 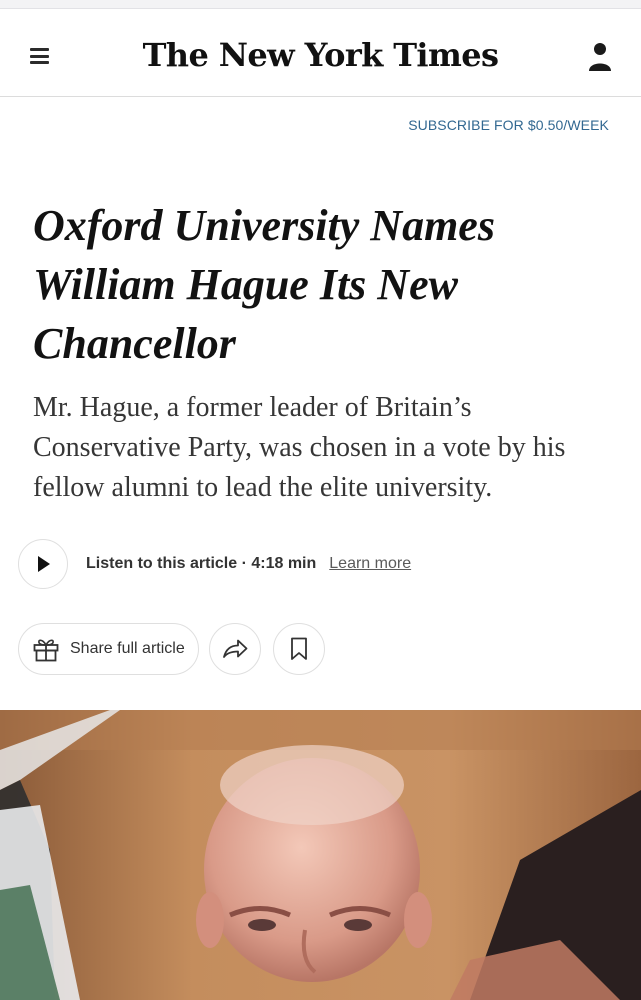 I want to click on user-account-icon, so click(x=600, y=57).